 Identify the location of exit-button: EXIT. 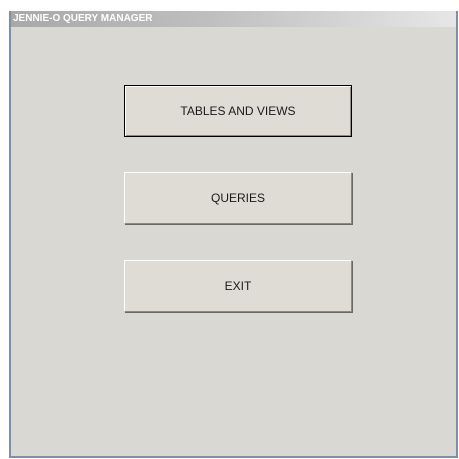
(238, 286).